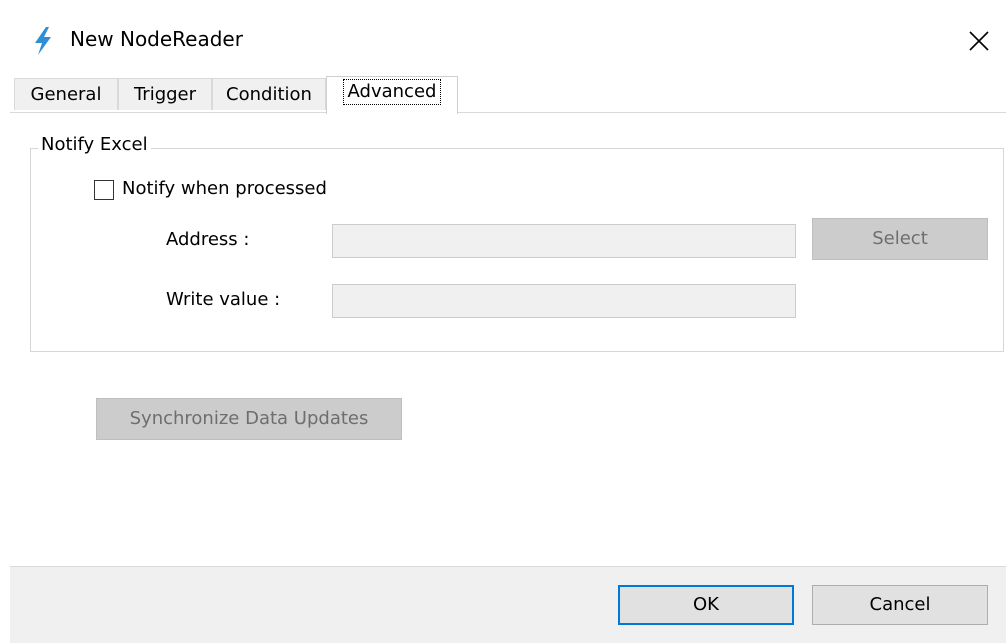  Describe the element at coordinates (249, 419) in the screenshot. I see `synchronize-data-updates-button: Synchronize Data Updates` at that location.